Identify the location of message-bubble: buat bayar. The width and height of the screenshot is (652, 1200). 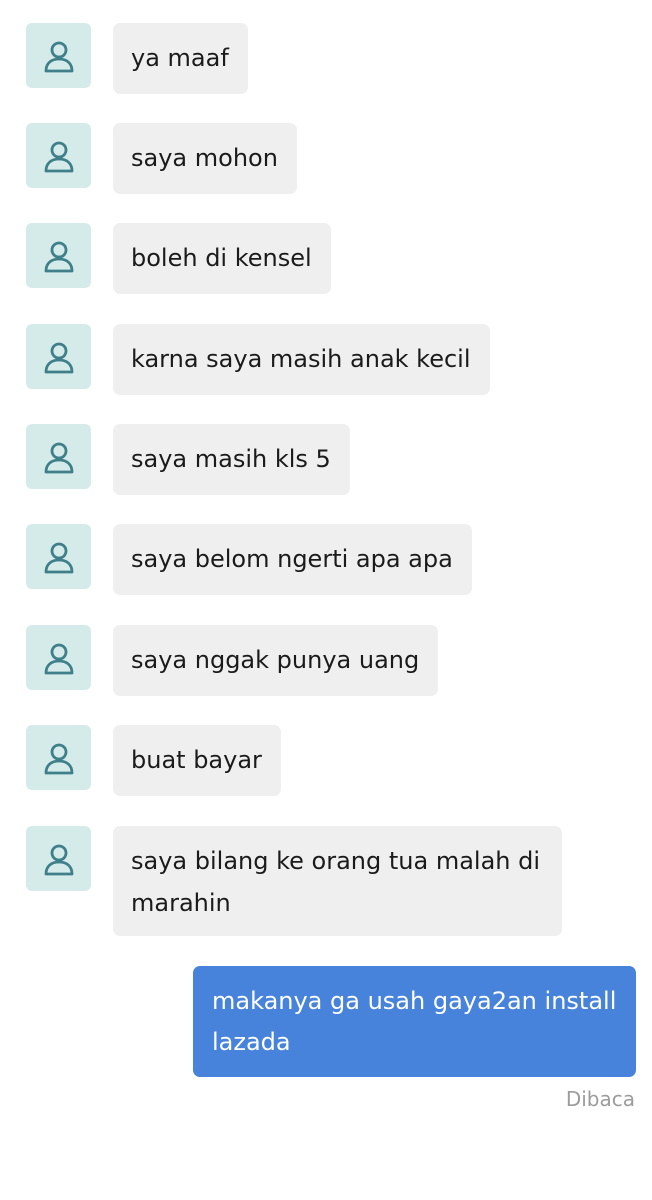
(197, 760).